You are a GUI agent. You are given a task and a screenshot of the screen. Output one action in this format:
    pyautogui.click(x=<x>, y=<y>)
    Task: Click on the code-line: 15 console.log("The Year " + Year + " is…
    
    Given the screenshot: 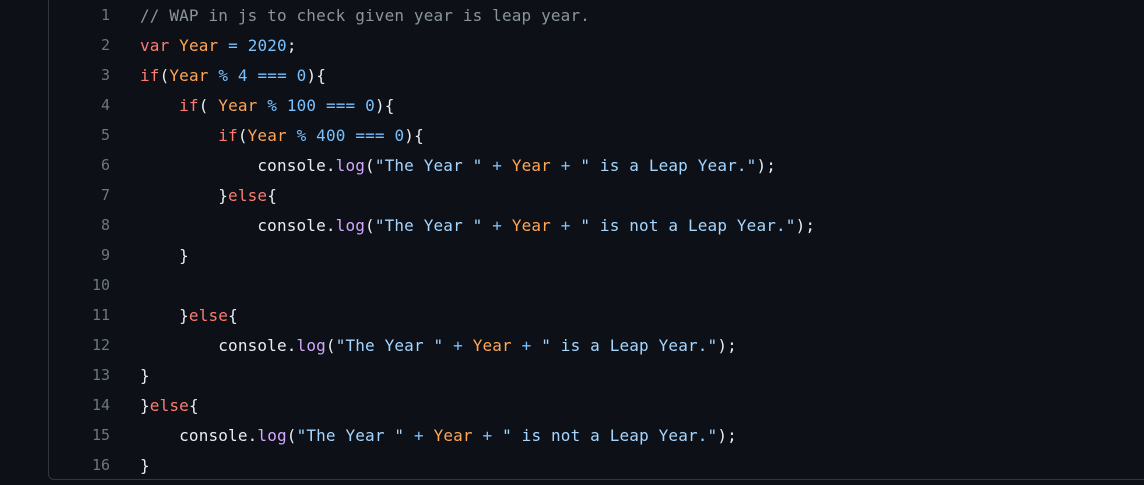 What is the action you would take?
    pyautogui.click(x=572, y=435)
    